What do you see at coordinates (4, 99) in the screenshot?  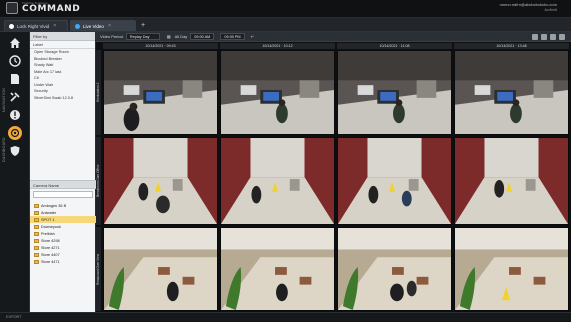 I see `navigation-label: NAVIGATION` at bounding box center [4, 99].